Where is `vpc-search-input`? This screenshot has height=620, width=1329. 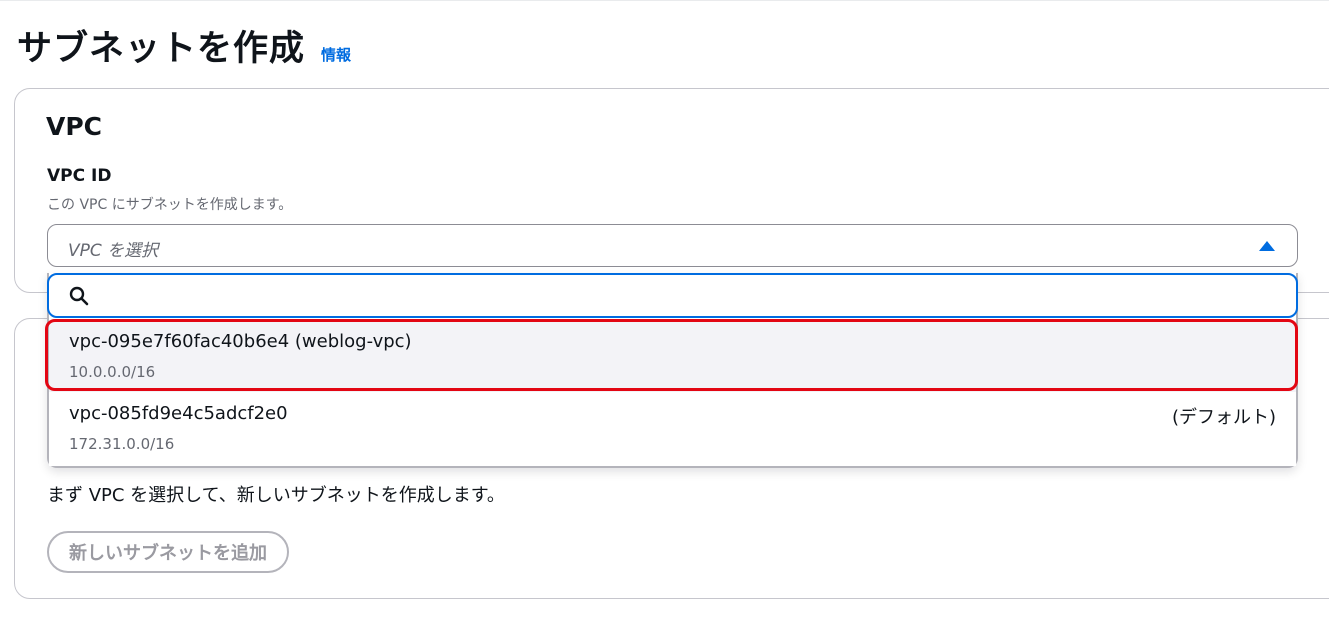 vpc-search-input is located at coordinates (693, 296).